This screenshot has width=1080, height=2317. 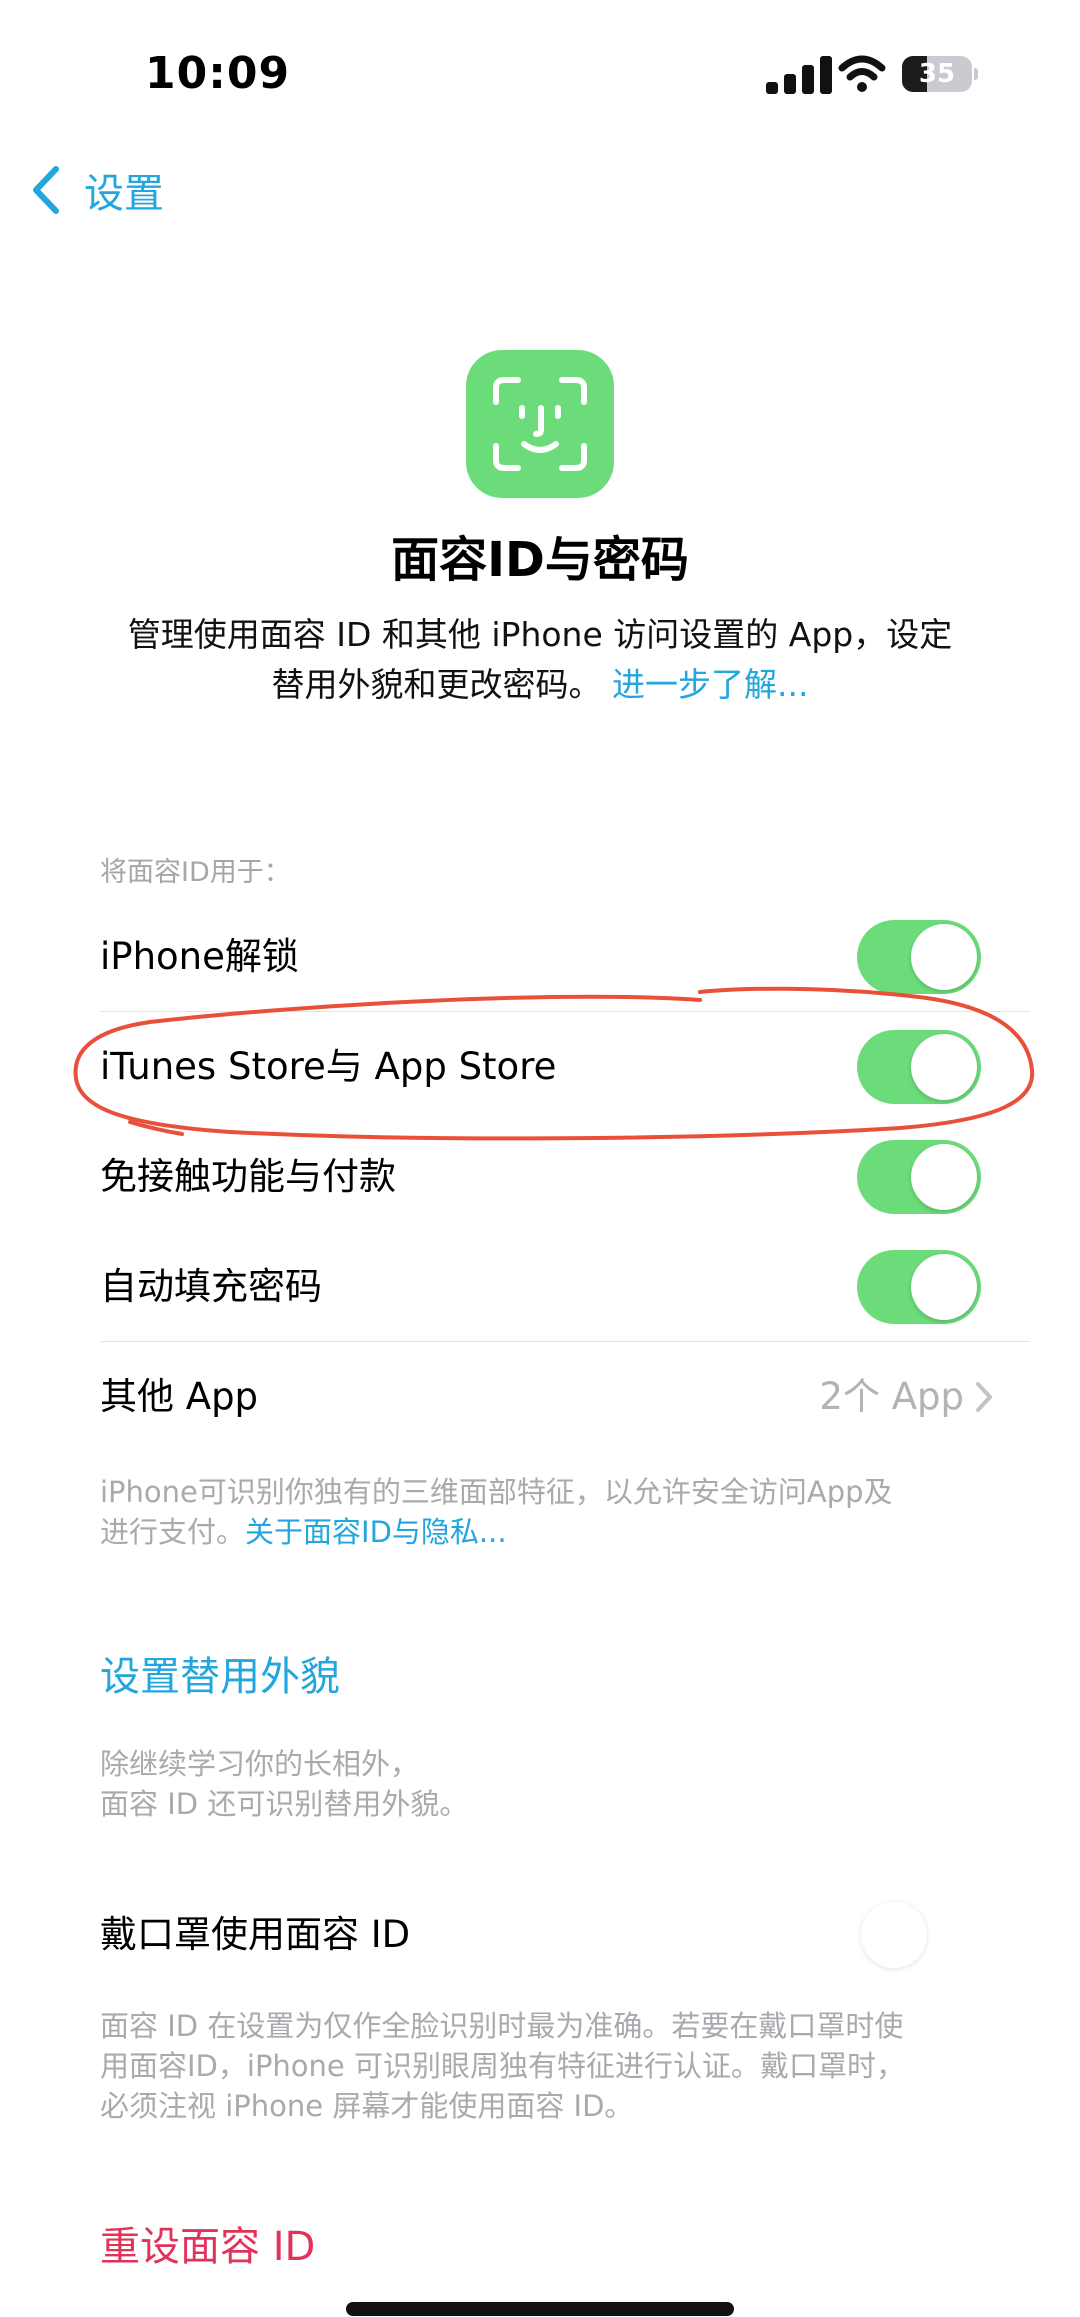 What do you see at coordinates (919, 1177) in the screenshot?
I see `contactless-payment-toggle` at bounding box center [919, 1177].